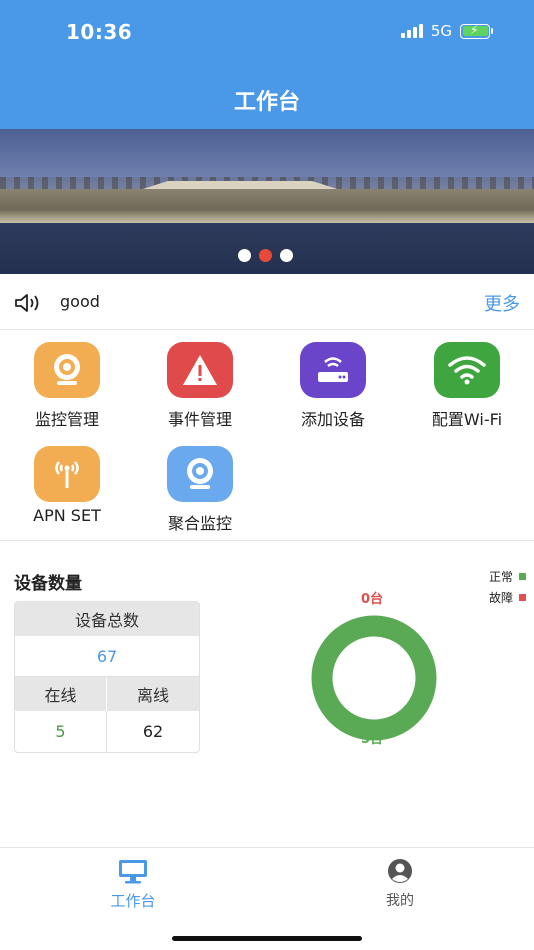  I want to click on tab-label: 工作台, so click(133, 901).